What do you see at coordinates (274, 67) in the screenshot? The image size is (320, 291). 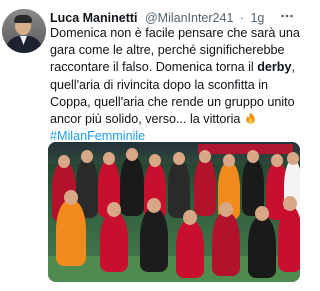 I see `tweet-text-bold: derby` at bounding box center [274, 67].